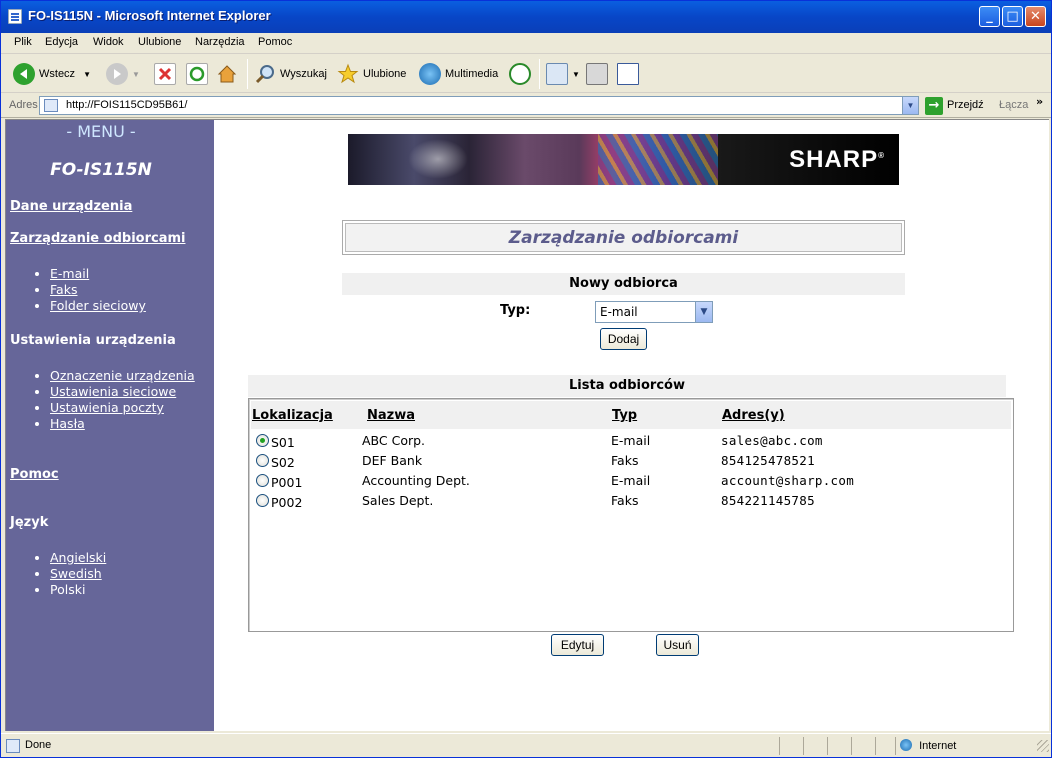  I want to click on model-name: FO-IS115N, so click(101, 170).